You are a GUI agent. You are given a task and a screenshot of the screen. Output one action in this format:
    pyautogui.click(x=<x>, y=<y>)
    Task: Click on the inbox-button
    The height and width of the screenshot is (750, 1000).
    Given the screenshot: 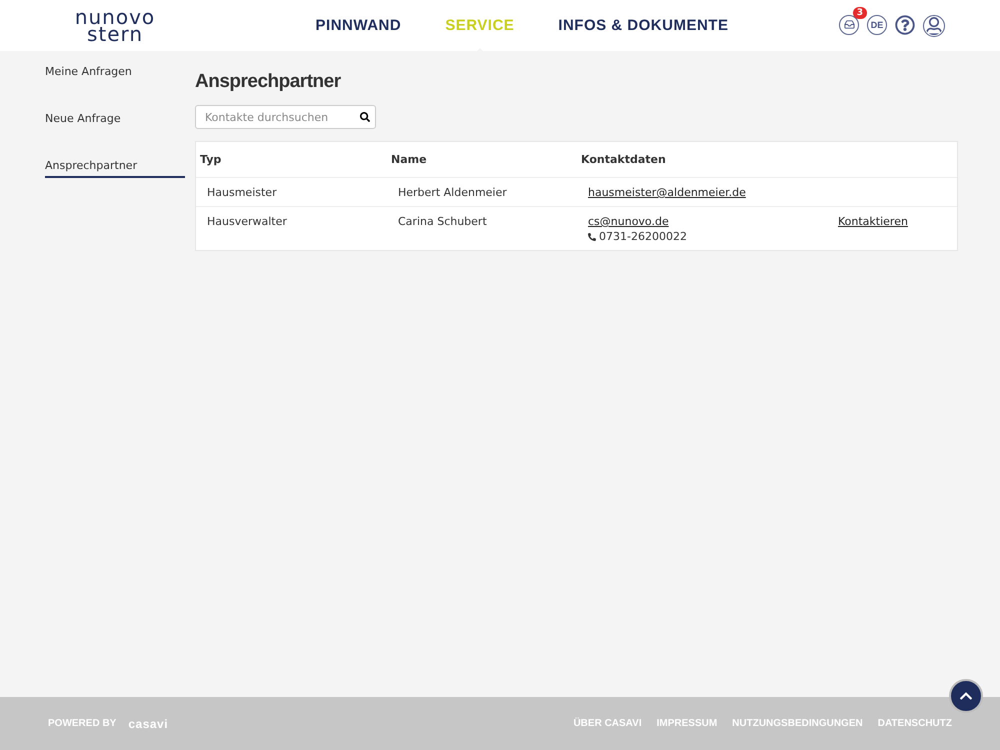 What is the action you would take?
    pyautogui.click(x=849, y=24)
    